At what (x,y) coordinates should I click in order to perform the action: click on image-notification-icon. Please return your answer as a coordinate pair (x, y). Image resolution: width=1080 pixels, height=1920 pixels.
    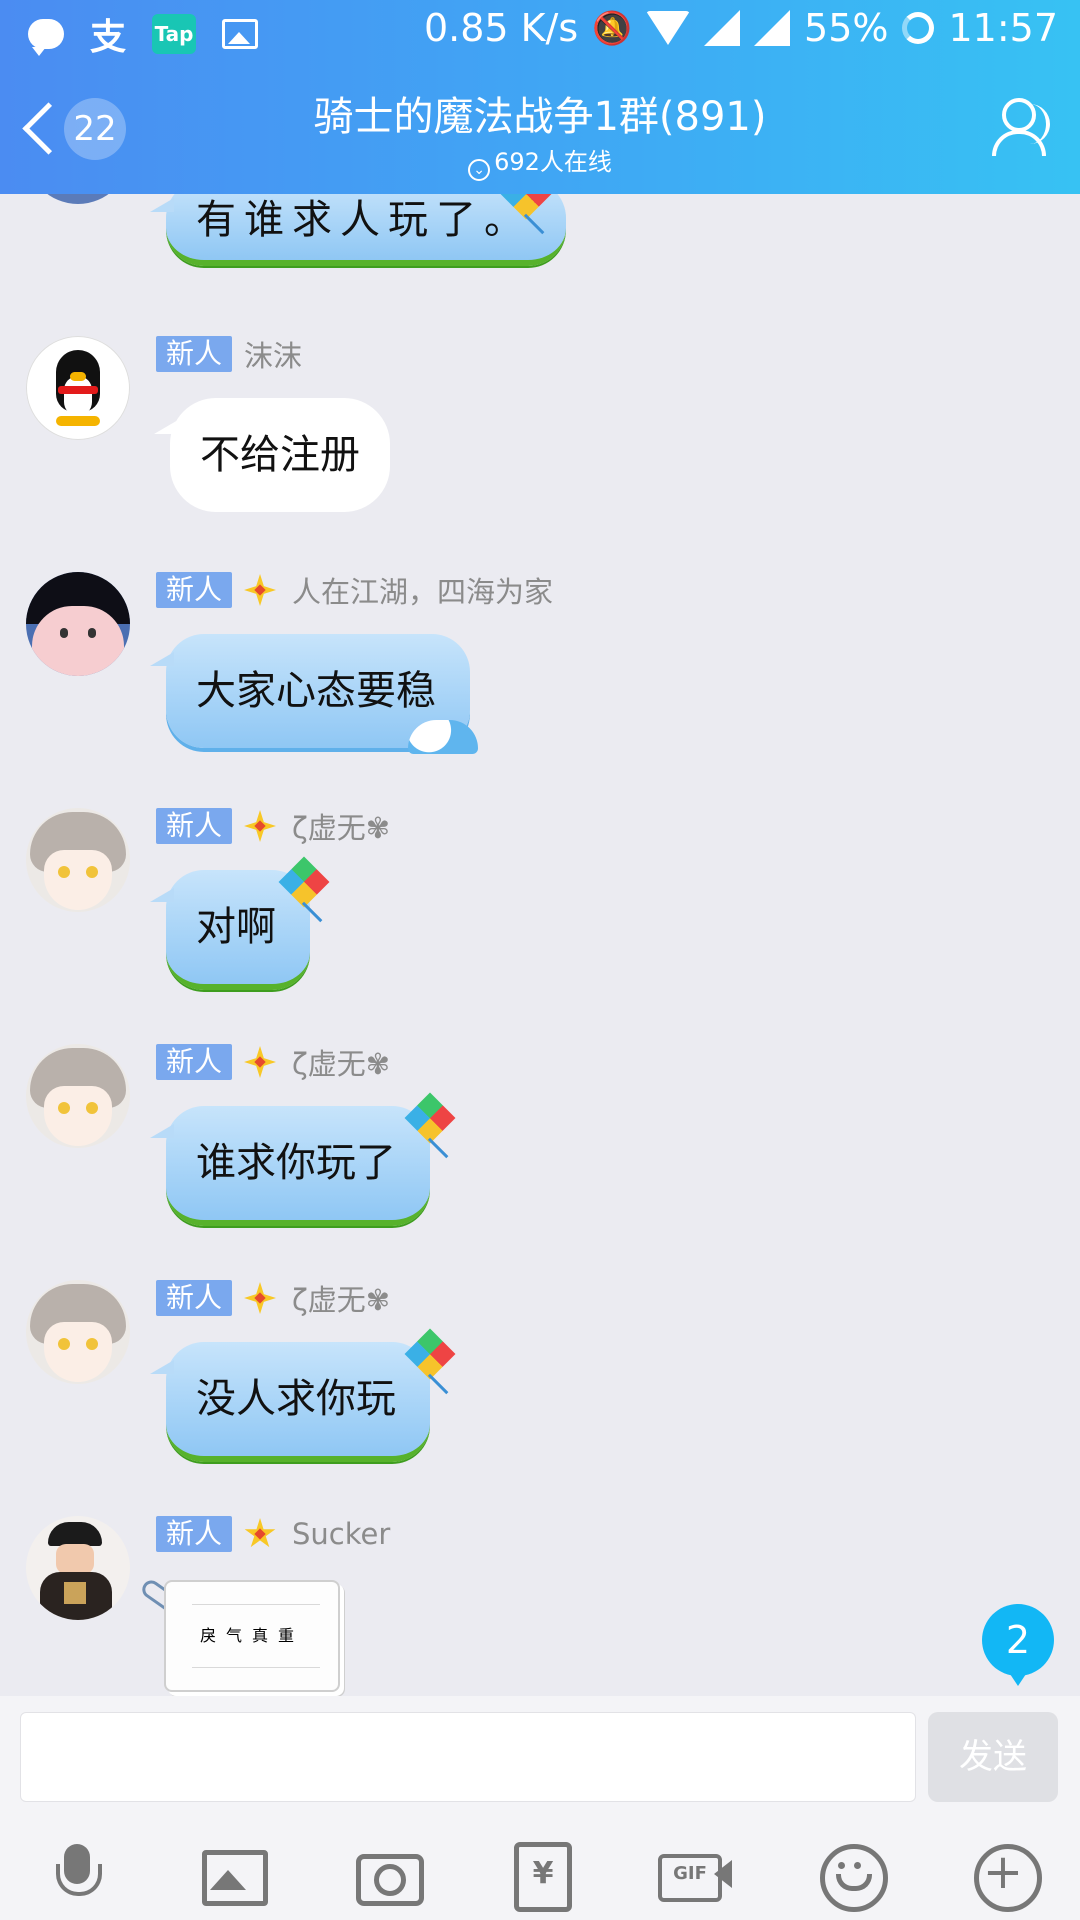
    Looking at the image, I should click on (240, 34).